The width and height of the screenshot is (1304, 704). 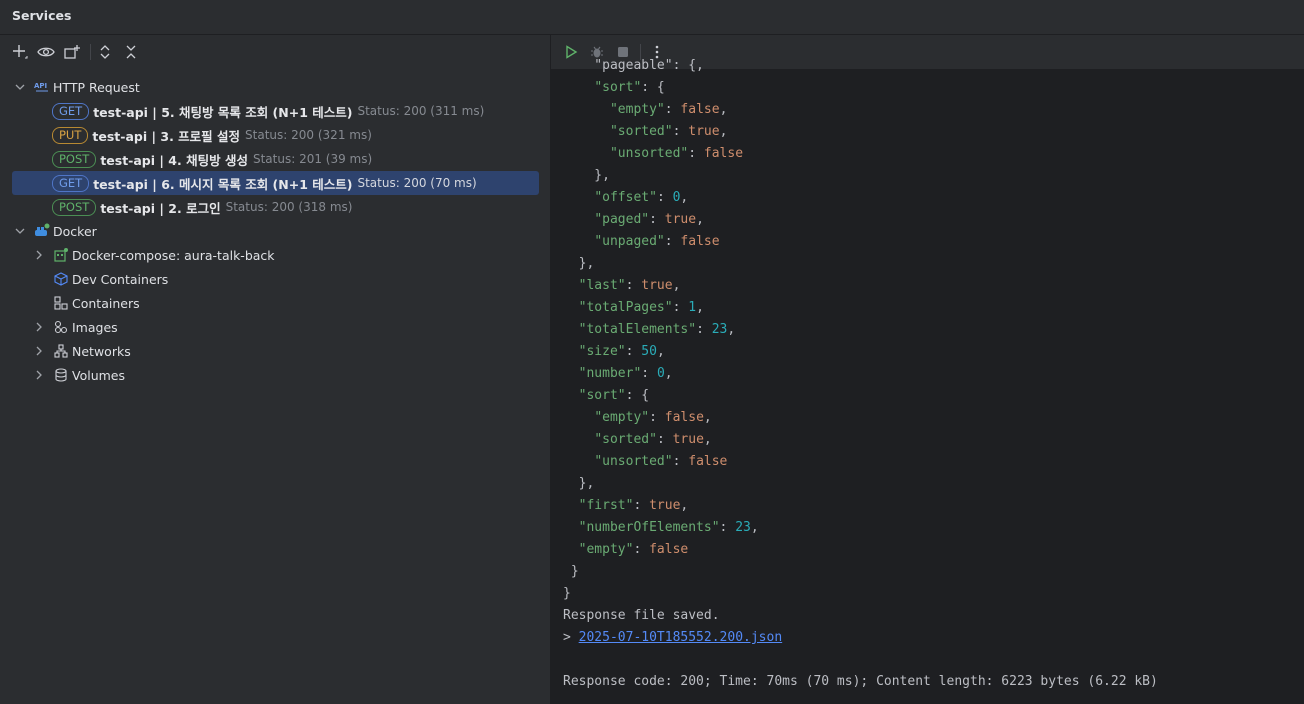 I want to click on output-token: "last", so click(x=602, y=285).